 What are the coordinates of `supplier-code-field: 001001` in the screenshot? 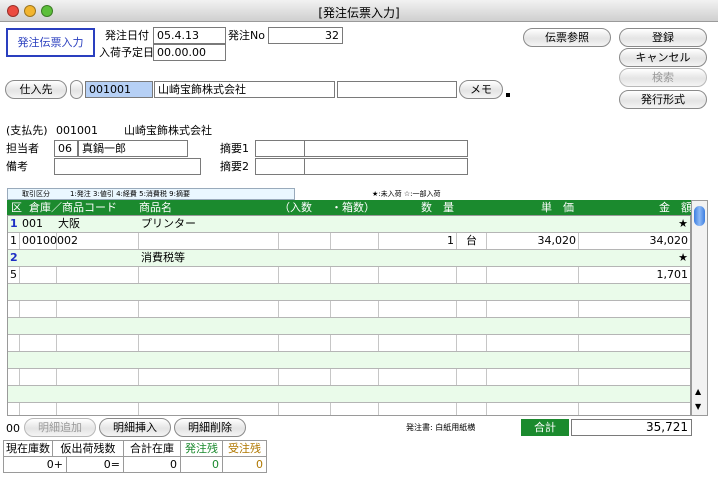 It's located at (119, 89).